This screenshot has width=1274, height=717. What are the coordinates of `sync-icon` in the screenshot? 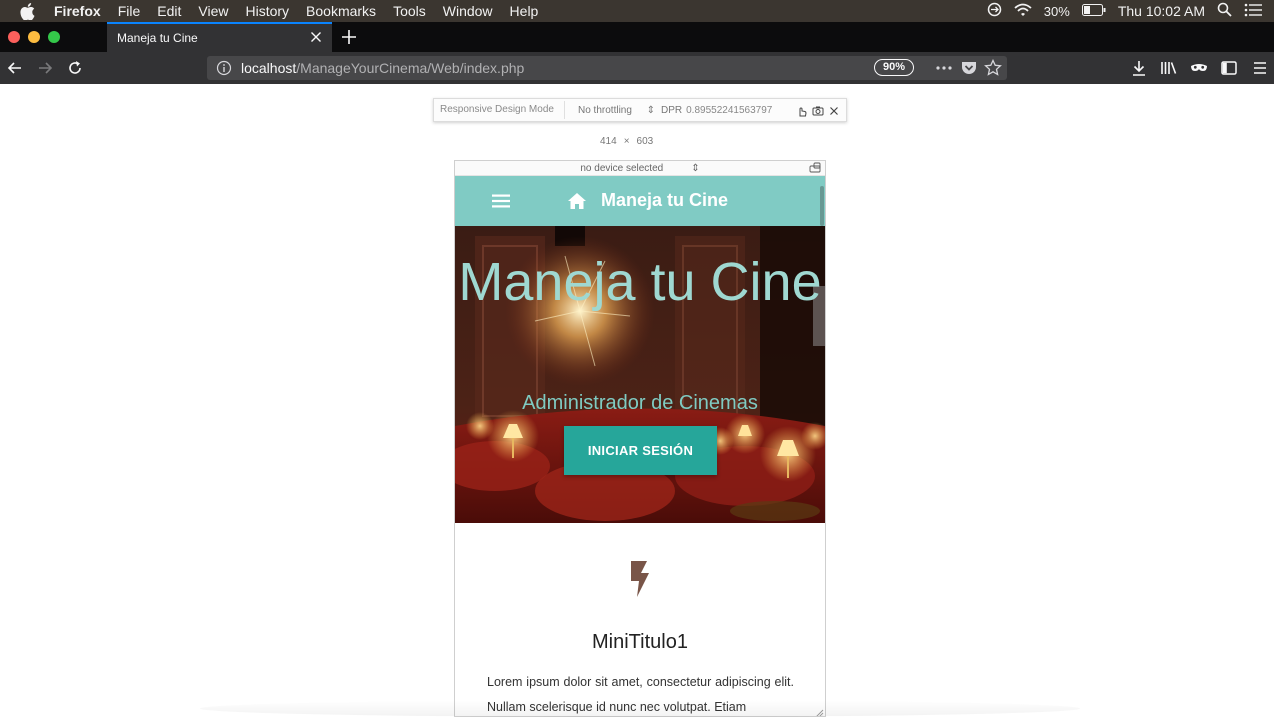 It's located at (994, 11).